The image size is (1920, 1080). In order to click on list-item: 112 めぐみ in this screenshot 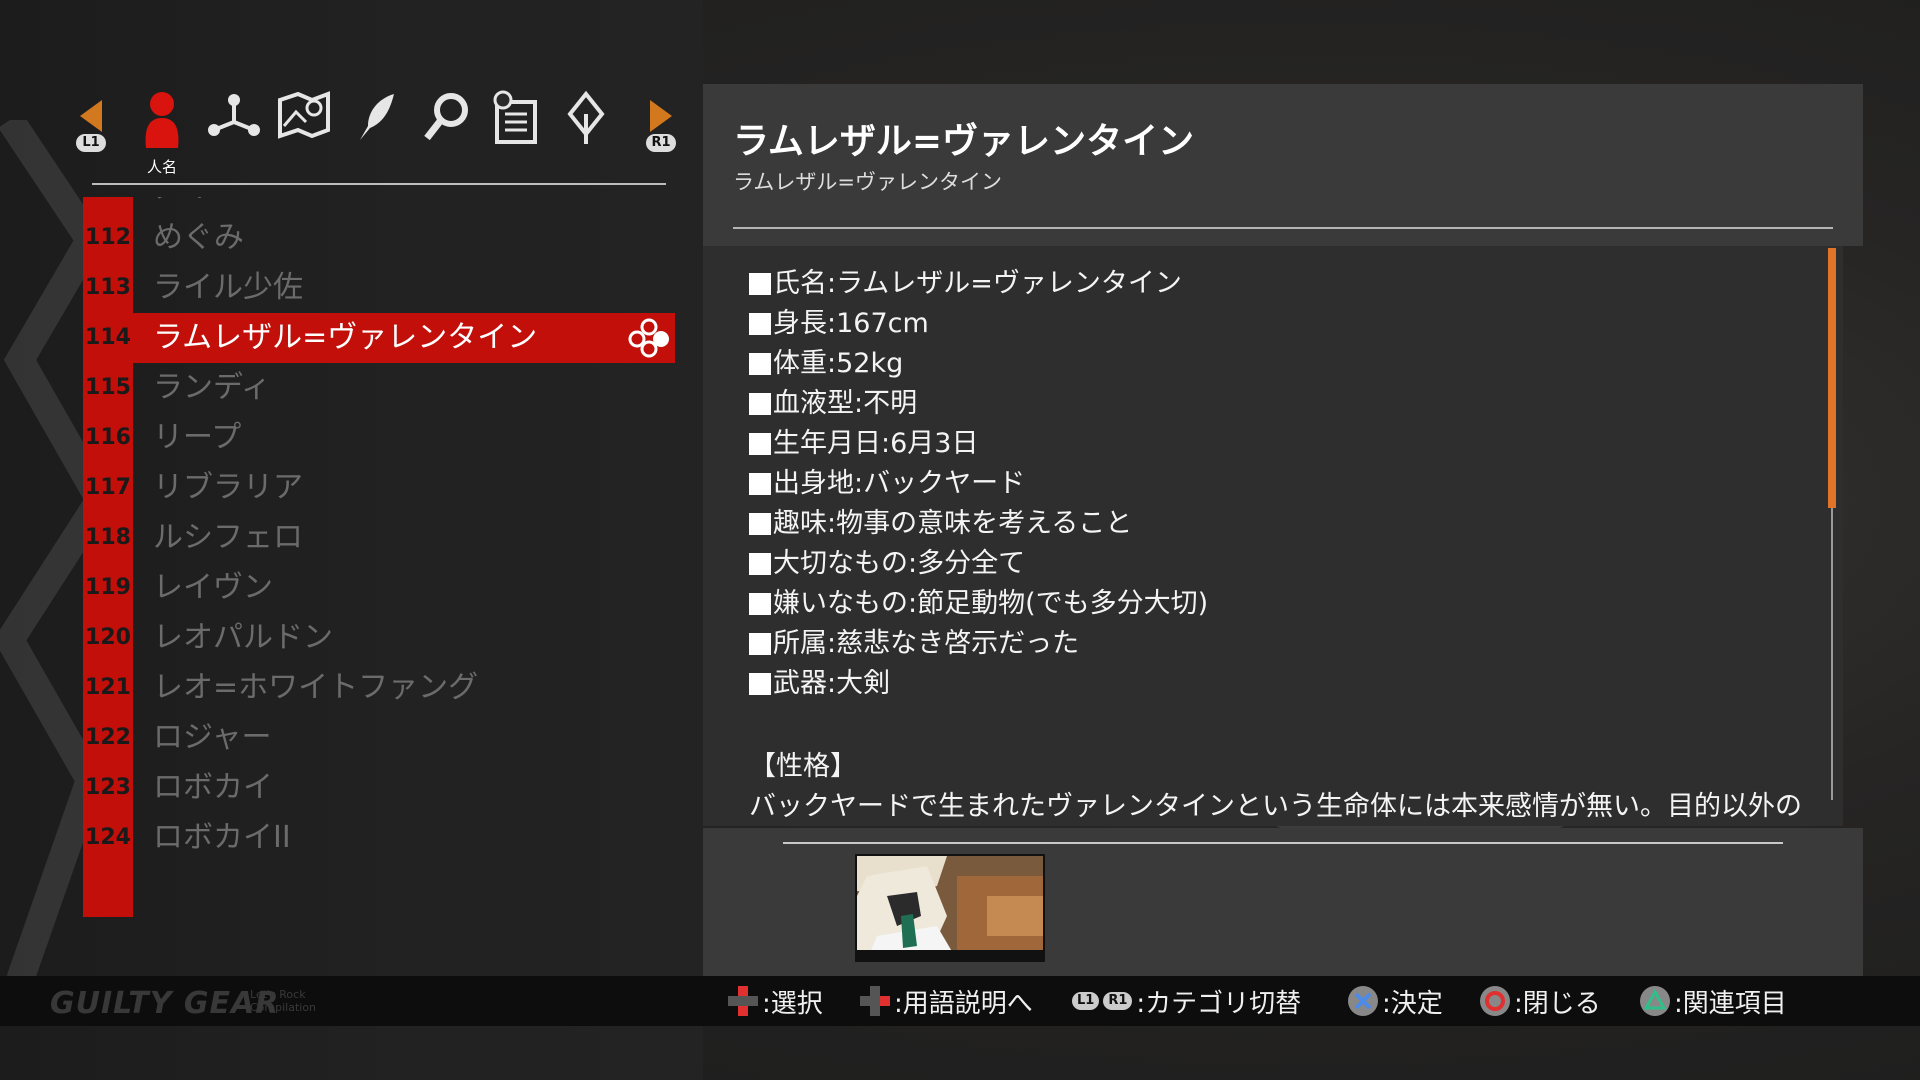, I will do `click(379, 238)`.